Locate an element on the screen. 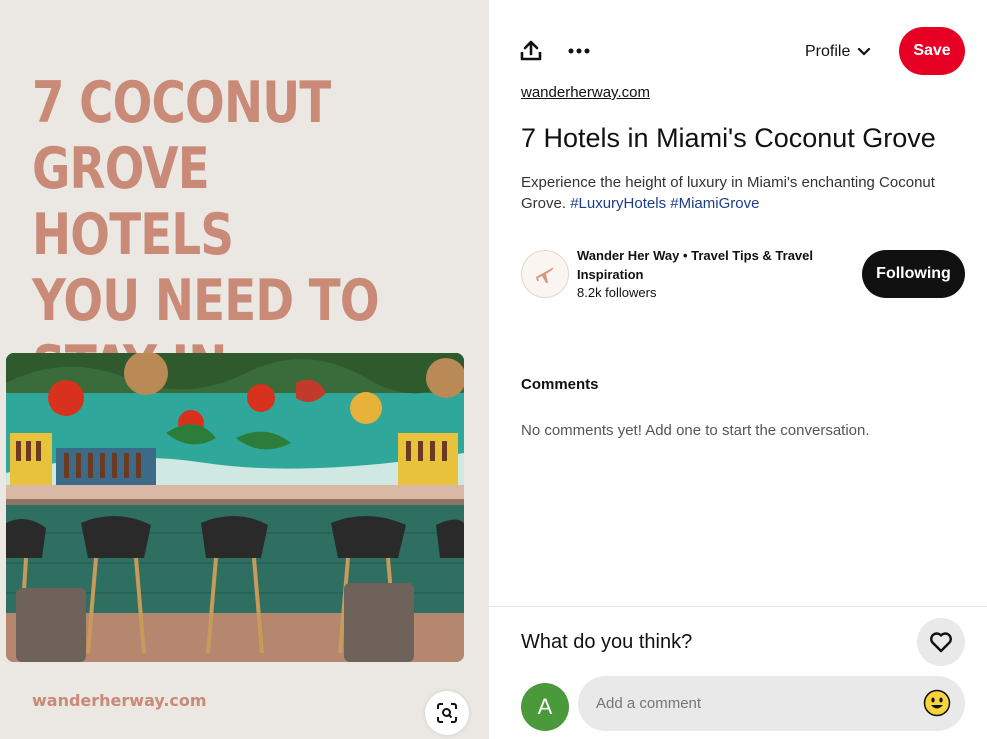 The width and height of the screenshot is (987, 739). save-button: Save is located at coordinates (932, 51).